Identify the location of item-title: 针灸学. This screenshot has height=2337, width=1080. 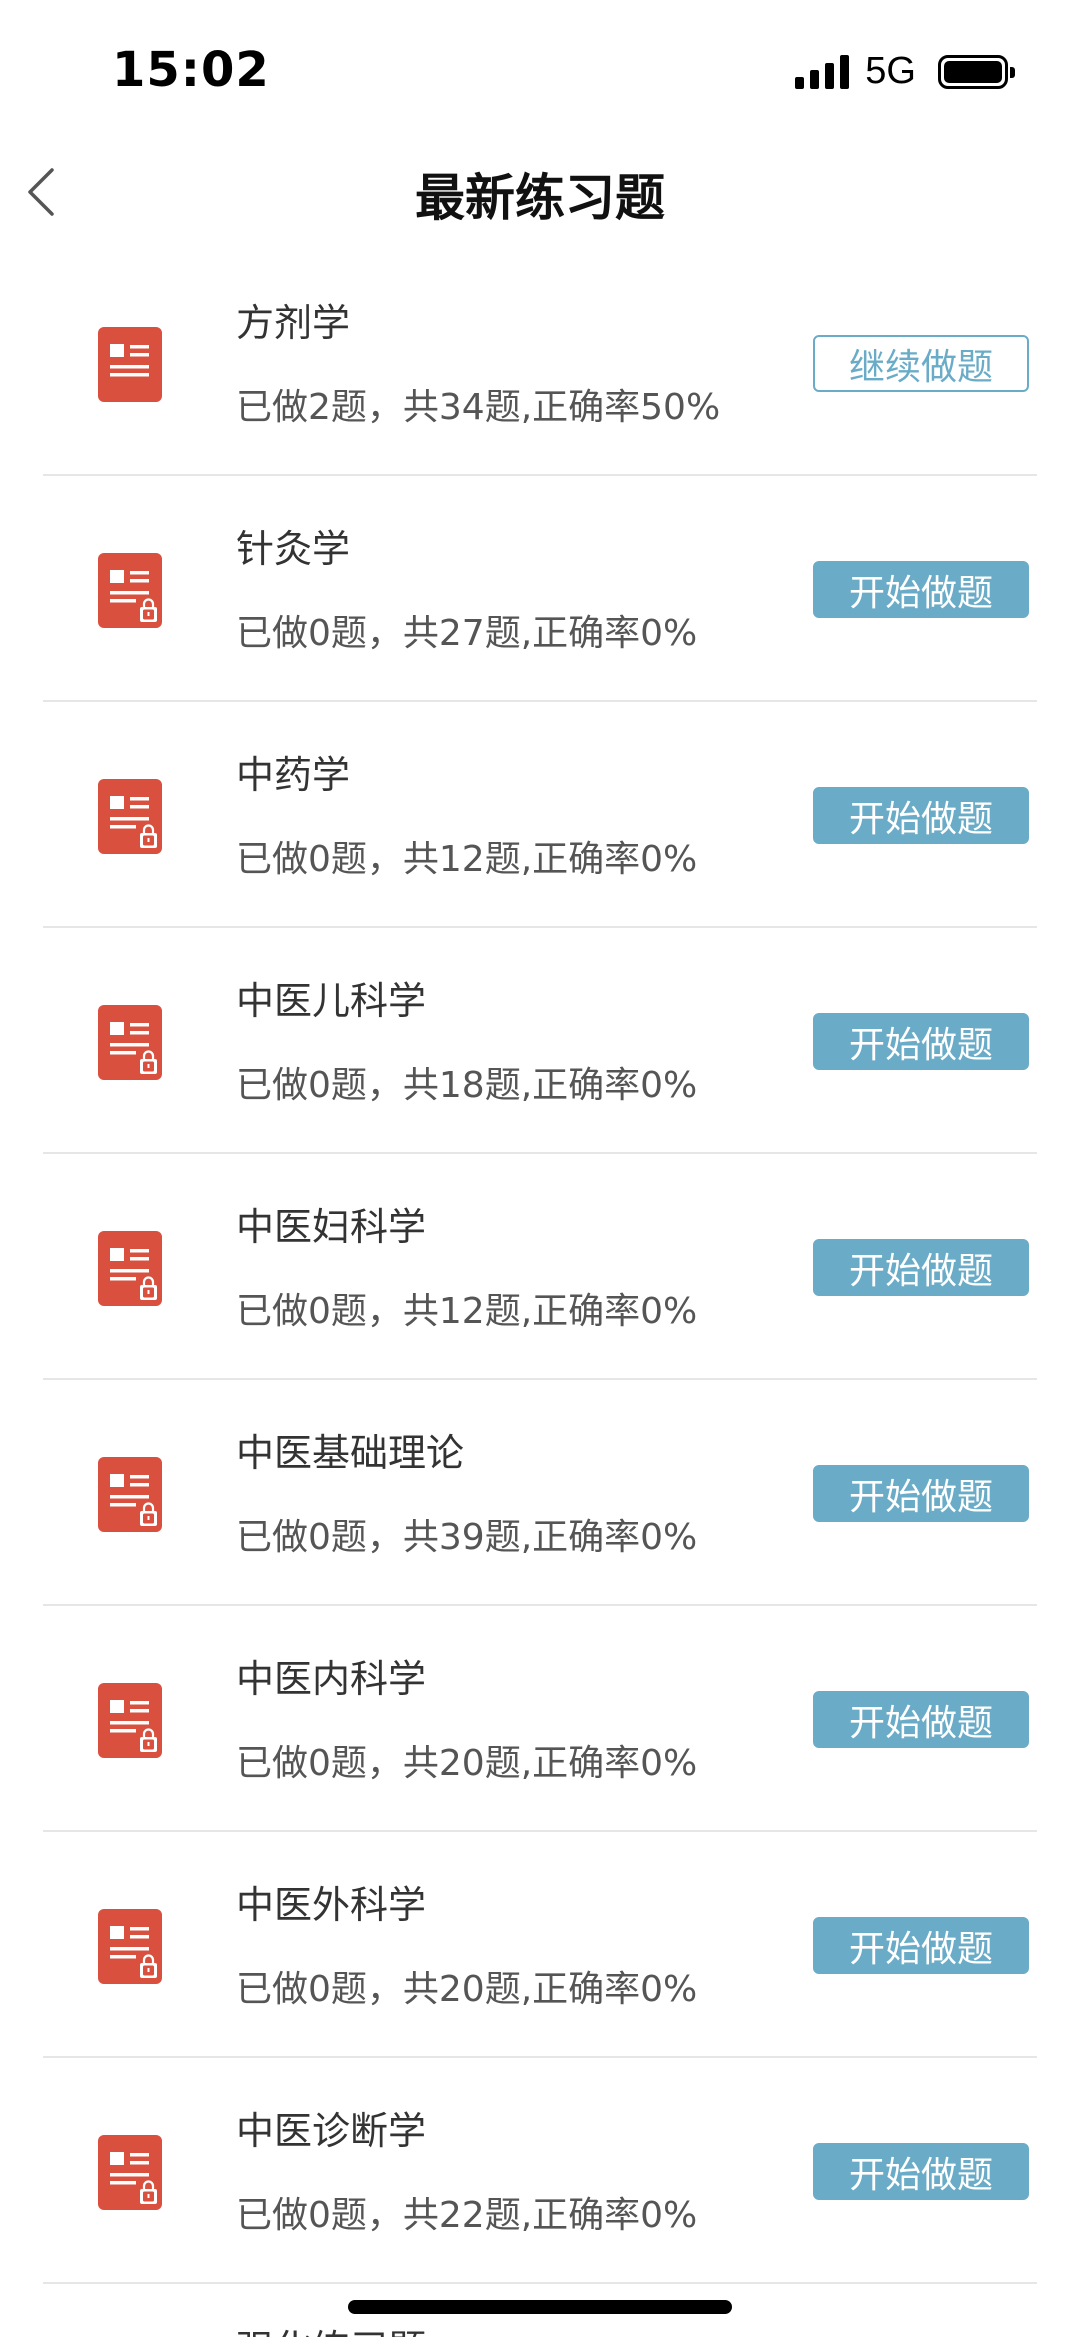
(293, 549).